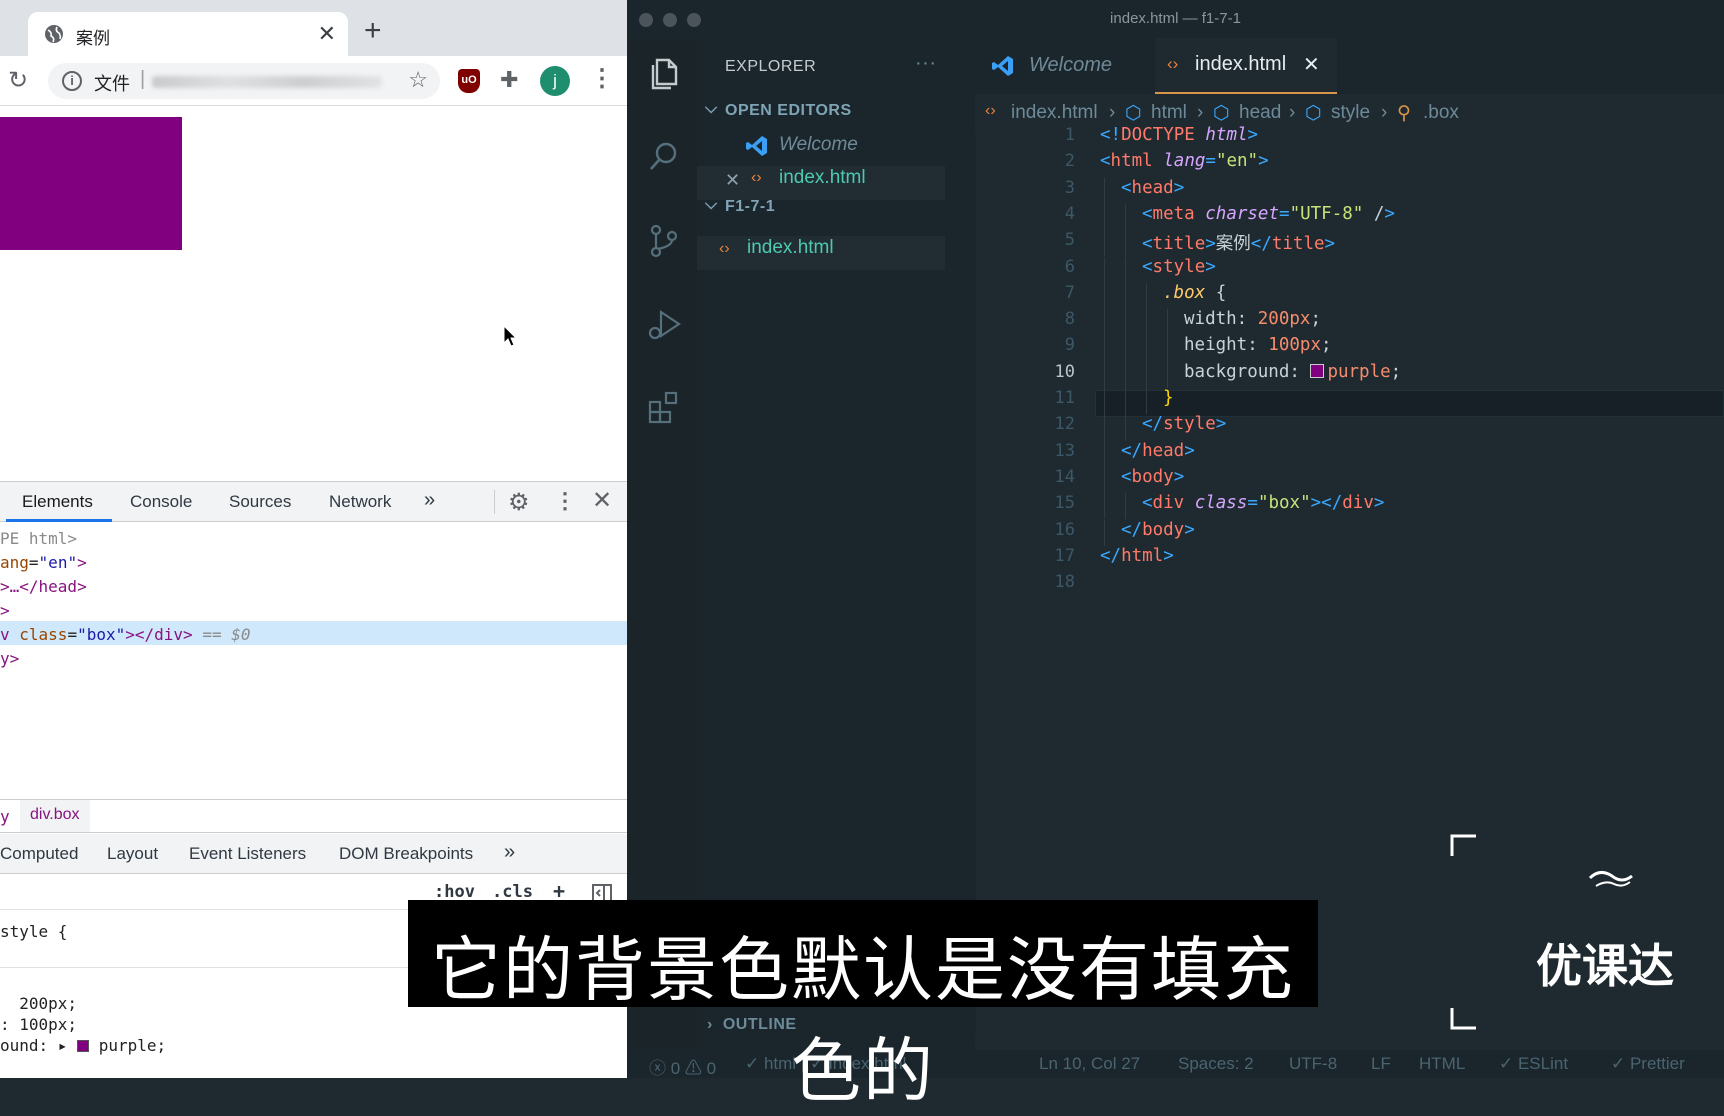 The height and width of the screenshot is (1116, 1724). I want to click on browser-tab: 案例 ✕, so click(188, 34).